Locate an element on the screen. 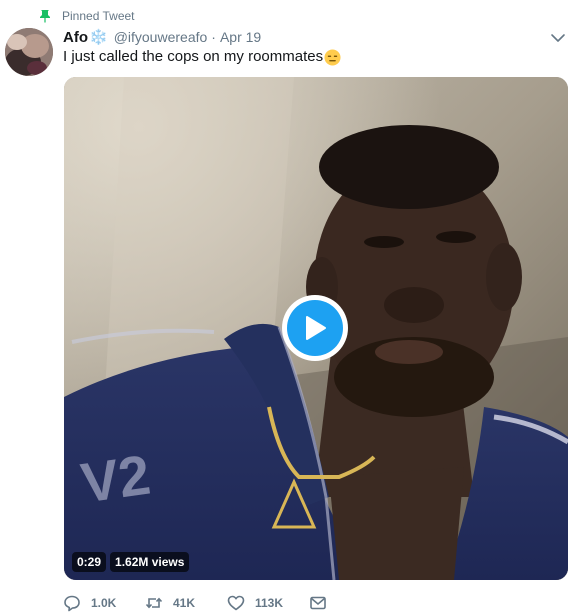 The height and width of the screenshot is (613, 572). heart-icon is located at coordinates (236, 603).